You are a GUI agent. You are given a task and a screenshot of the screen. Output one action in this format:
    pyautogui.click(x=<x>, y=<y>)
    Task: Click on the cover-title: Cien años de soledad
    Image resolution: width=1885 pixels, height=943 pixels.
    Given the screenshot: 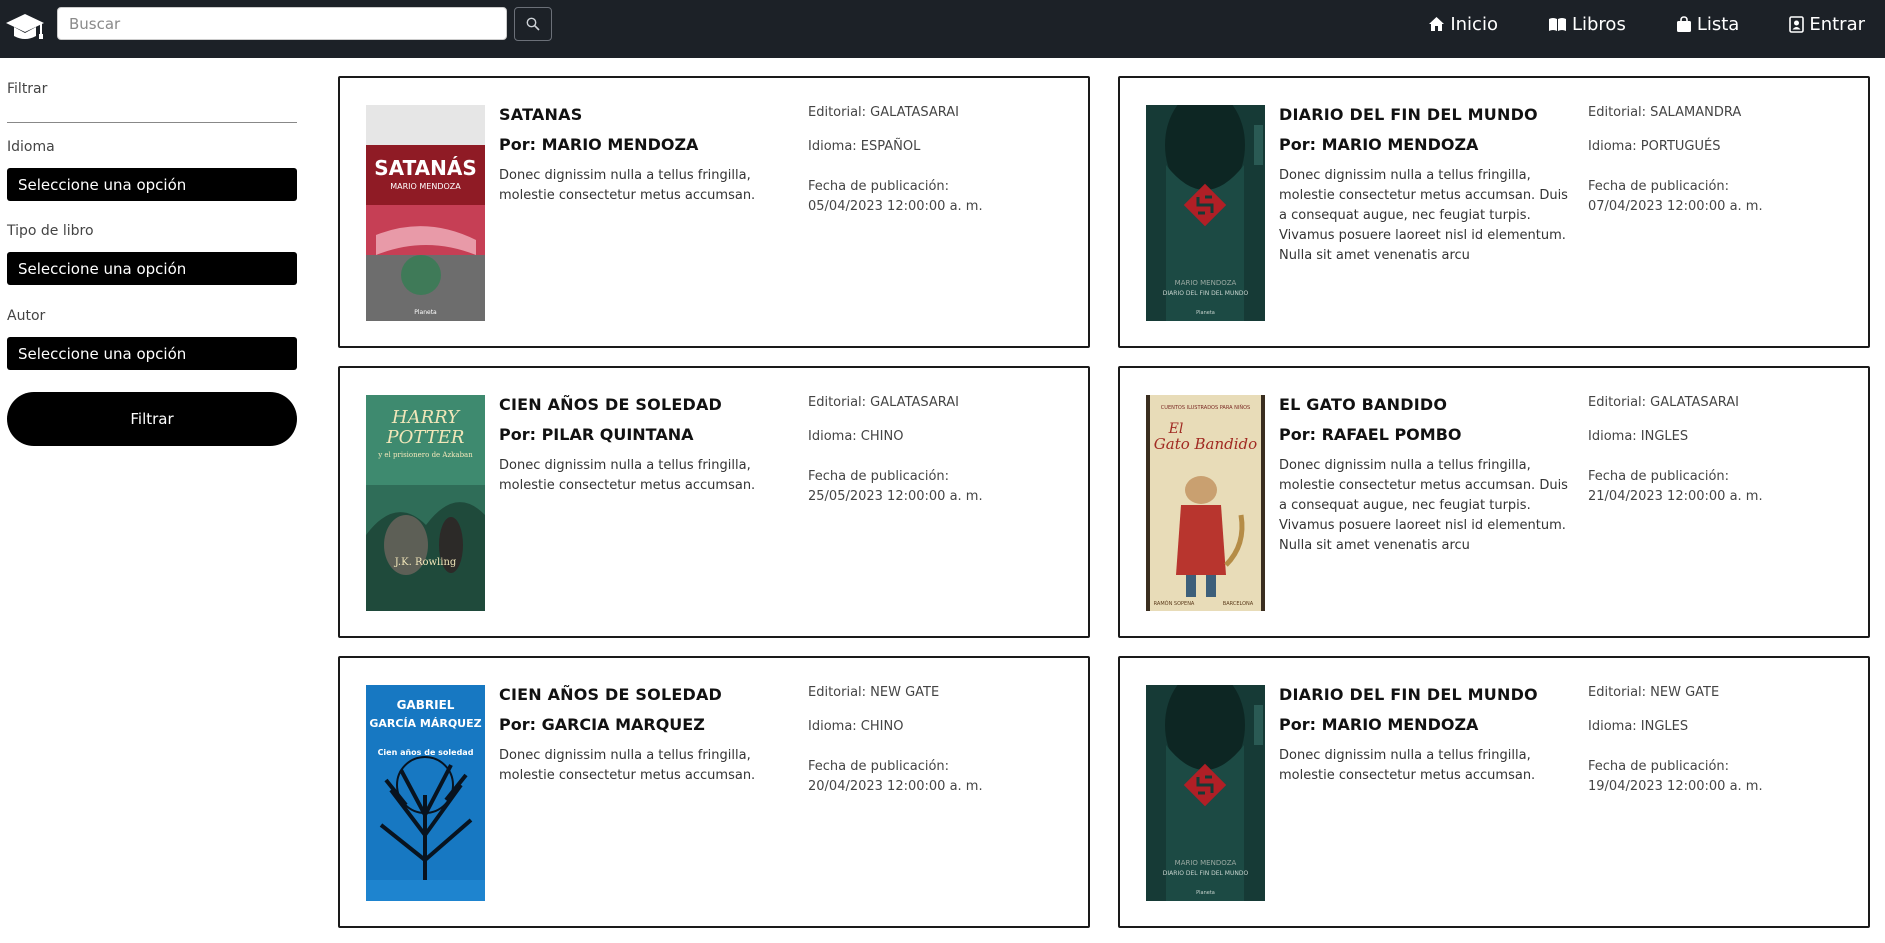 What is the action you would take?
    pyautogui.click(x=426, y=752)
    